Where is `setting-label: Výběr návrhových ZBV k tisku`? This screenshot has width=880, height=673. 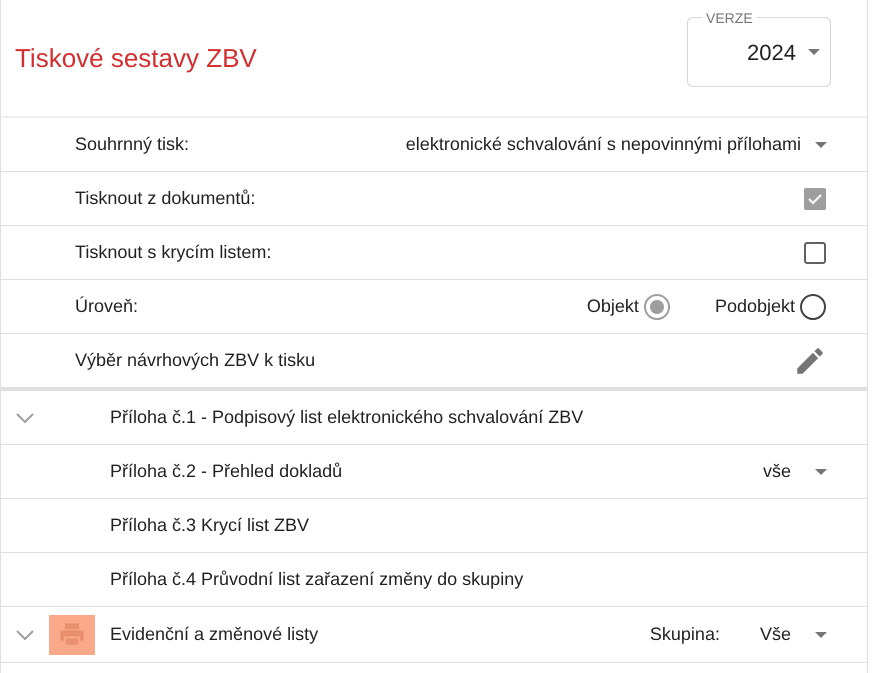
setting-label: Výběr návrhových ZBV k tisku is located at coordinates (195, 360).